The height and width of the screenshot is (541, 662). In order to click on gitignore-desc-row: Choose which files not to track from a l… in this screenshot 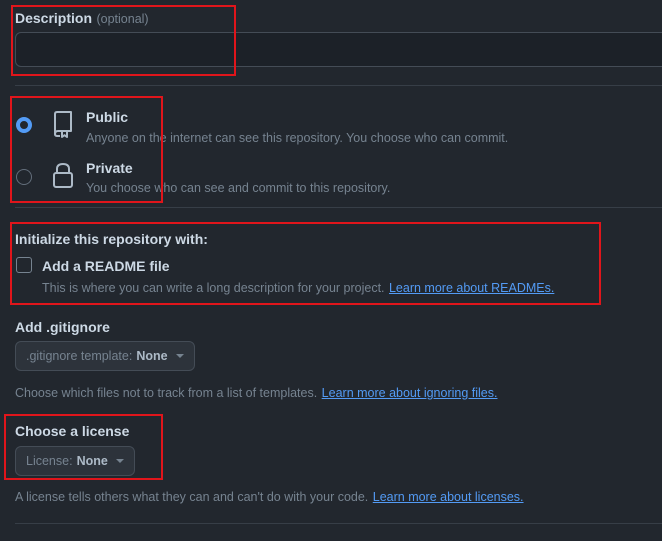, I will do `click(256, 393)`.